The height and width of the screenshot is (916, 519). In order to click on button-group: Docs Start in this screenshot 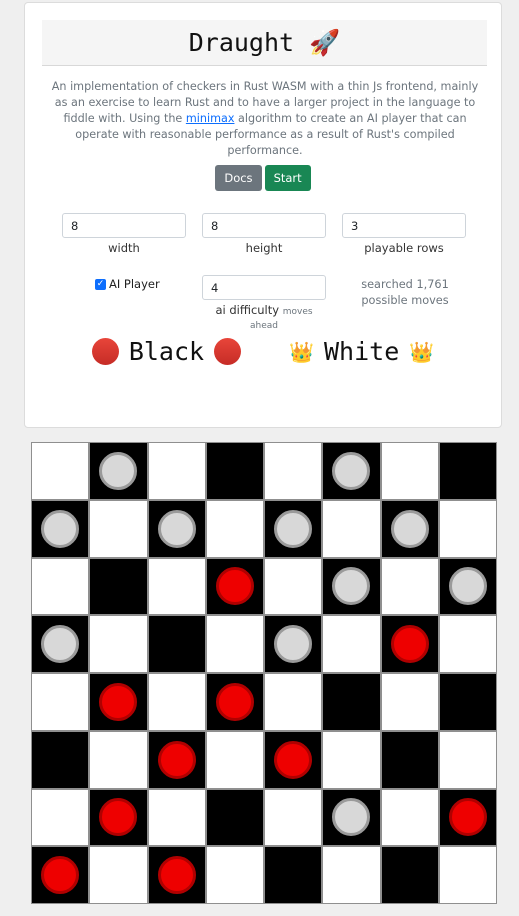, I will do `click(263, 178)`.